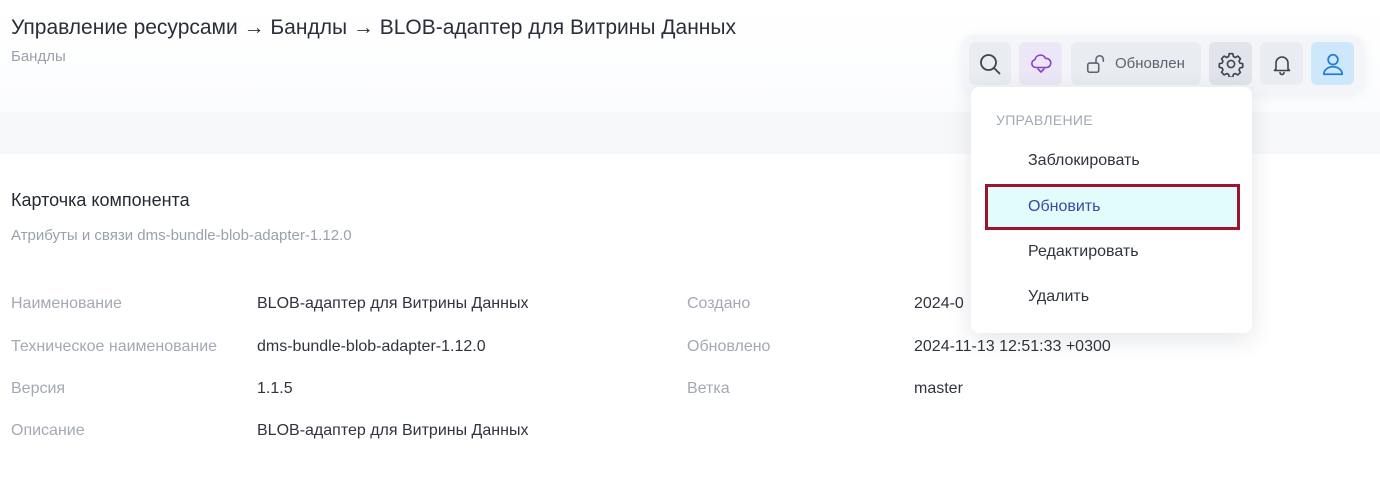 The width and height of the screenshot is (1380, 482). What do you see at coordinates (1058, 297) in the screenshot?
I see `menu-item-delete: Удалить` at bounding box center [1058, 297].